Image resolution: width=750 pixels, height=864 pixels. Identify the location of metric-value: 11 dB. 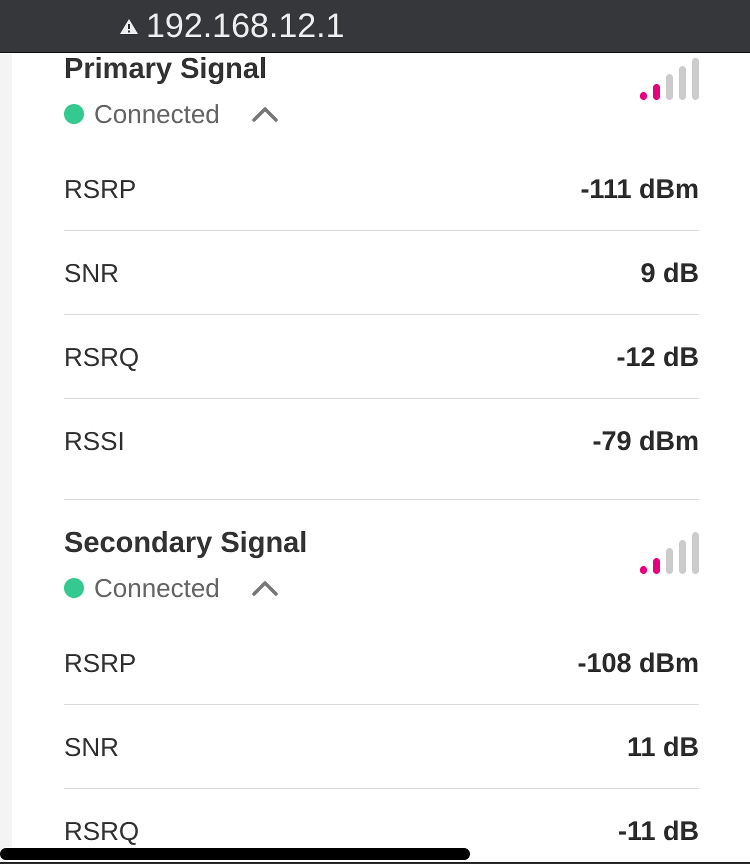
(662, 746).